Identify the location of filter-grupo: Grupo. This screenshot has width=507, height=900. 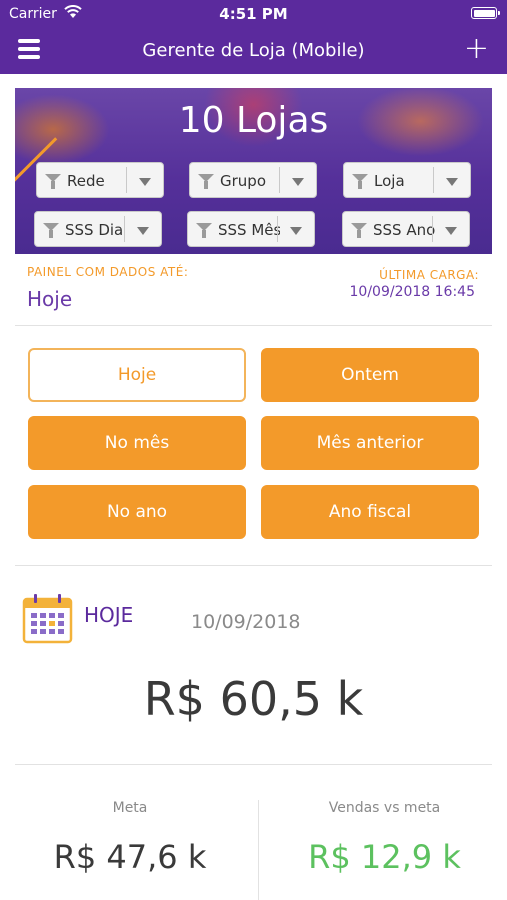
(253, 180).